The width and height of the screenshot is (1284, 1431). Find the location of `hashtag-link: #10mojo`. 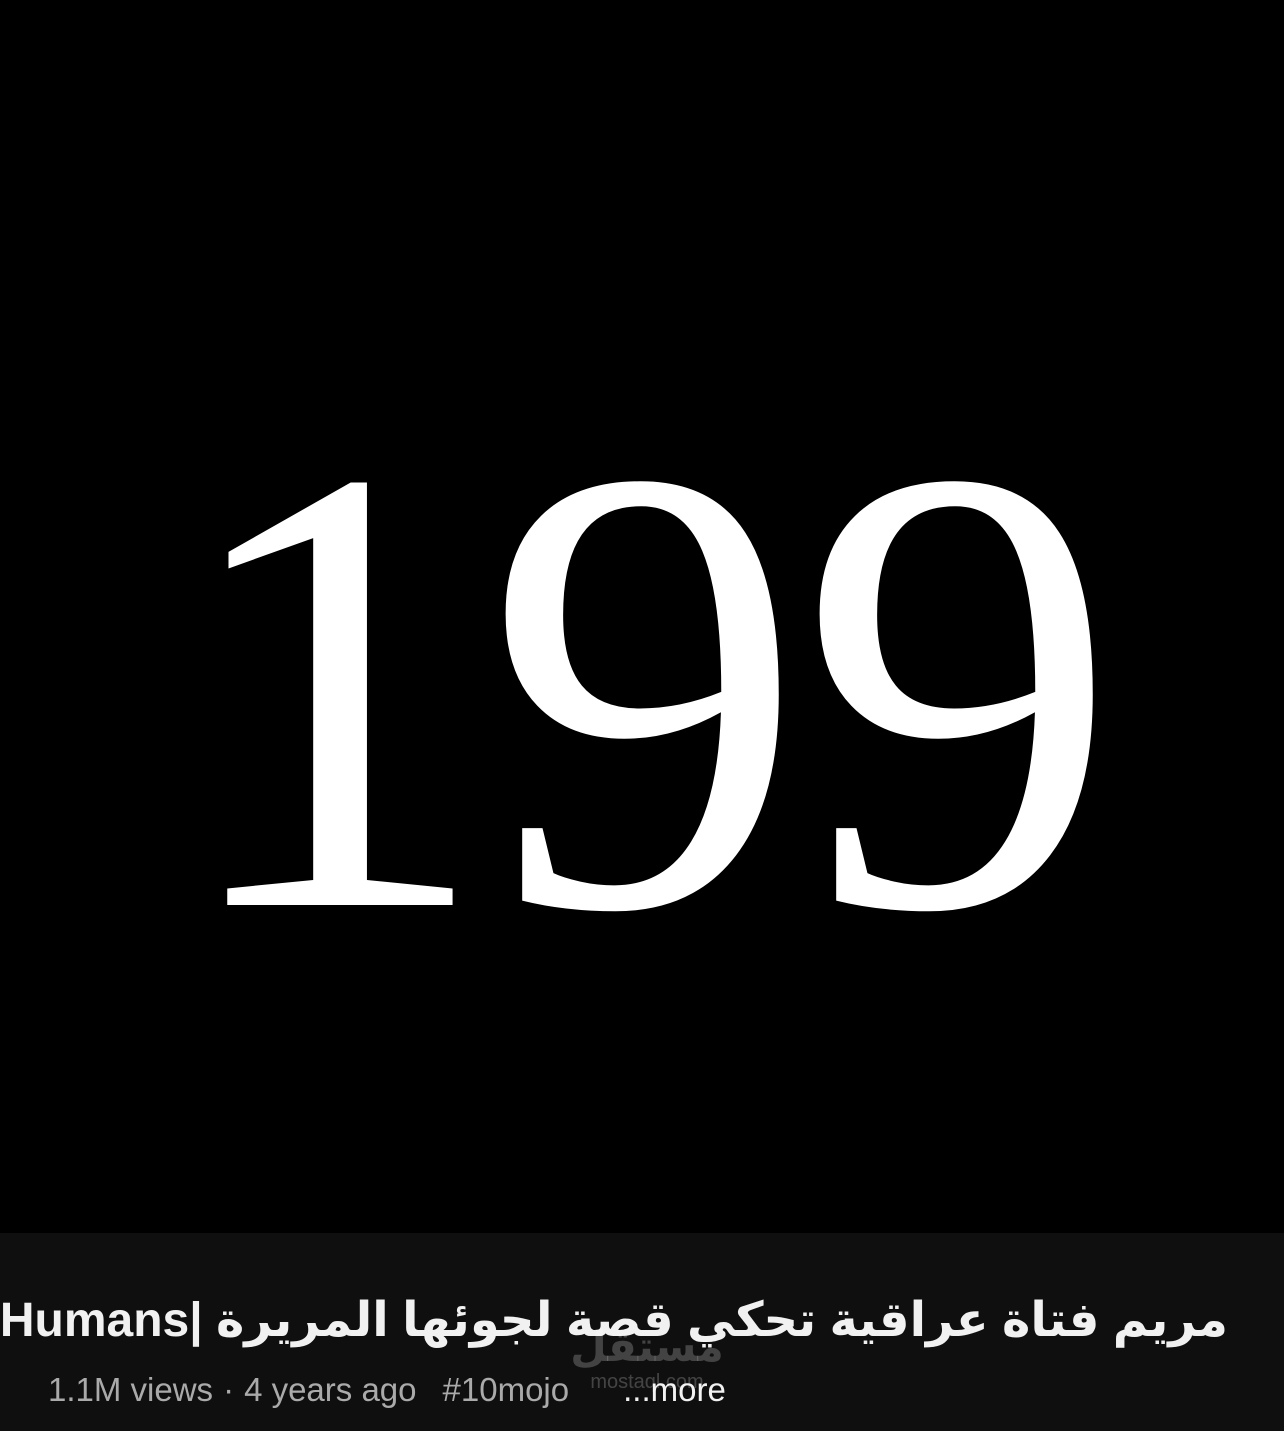

hashtag-link: #10mojo is located at coordinates (506, 1390).